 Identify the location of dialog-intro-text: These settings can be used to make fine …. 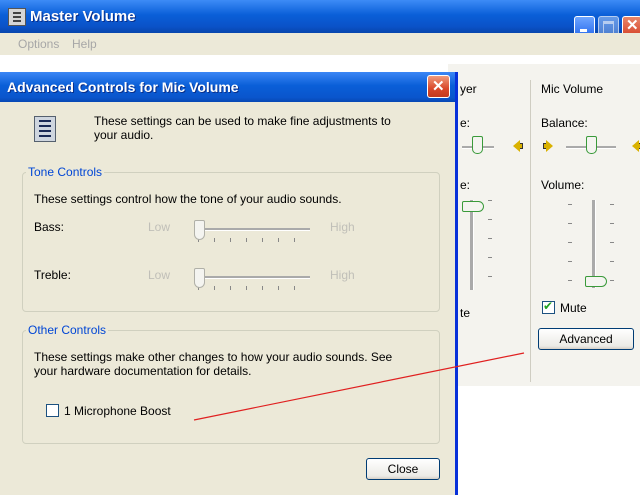
(242, 128).